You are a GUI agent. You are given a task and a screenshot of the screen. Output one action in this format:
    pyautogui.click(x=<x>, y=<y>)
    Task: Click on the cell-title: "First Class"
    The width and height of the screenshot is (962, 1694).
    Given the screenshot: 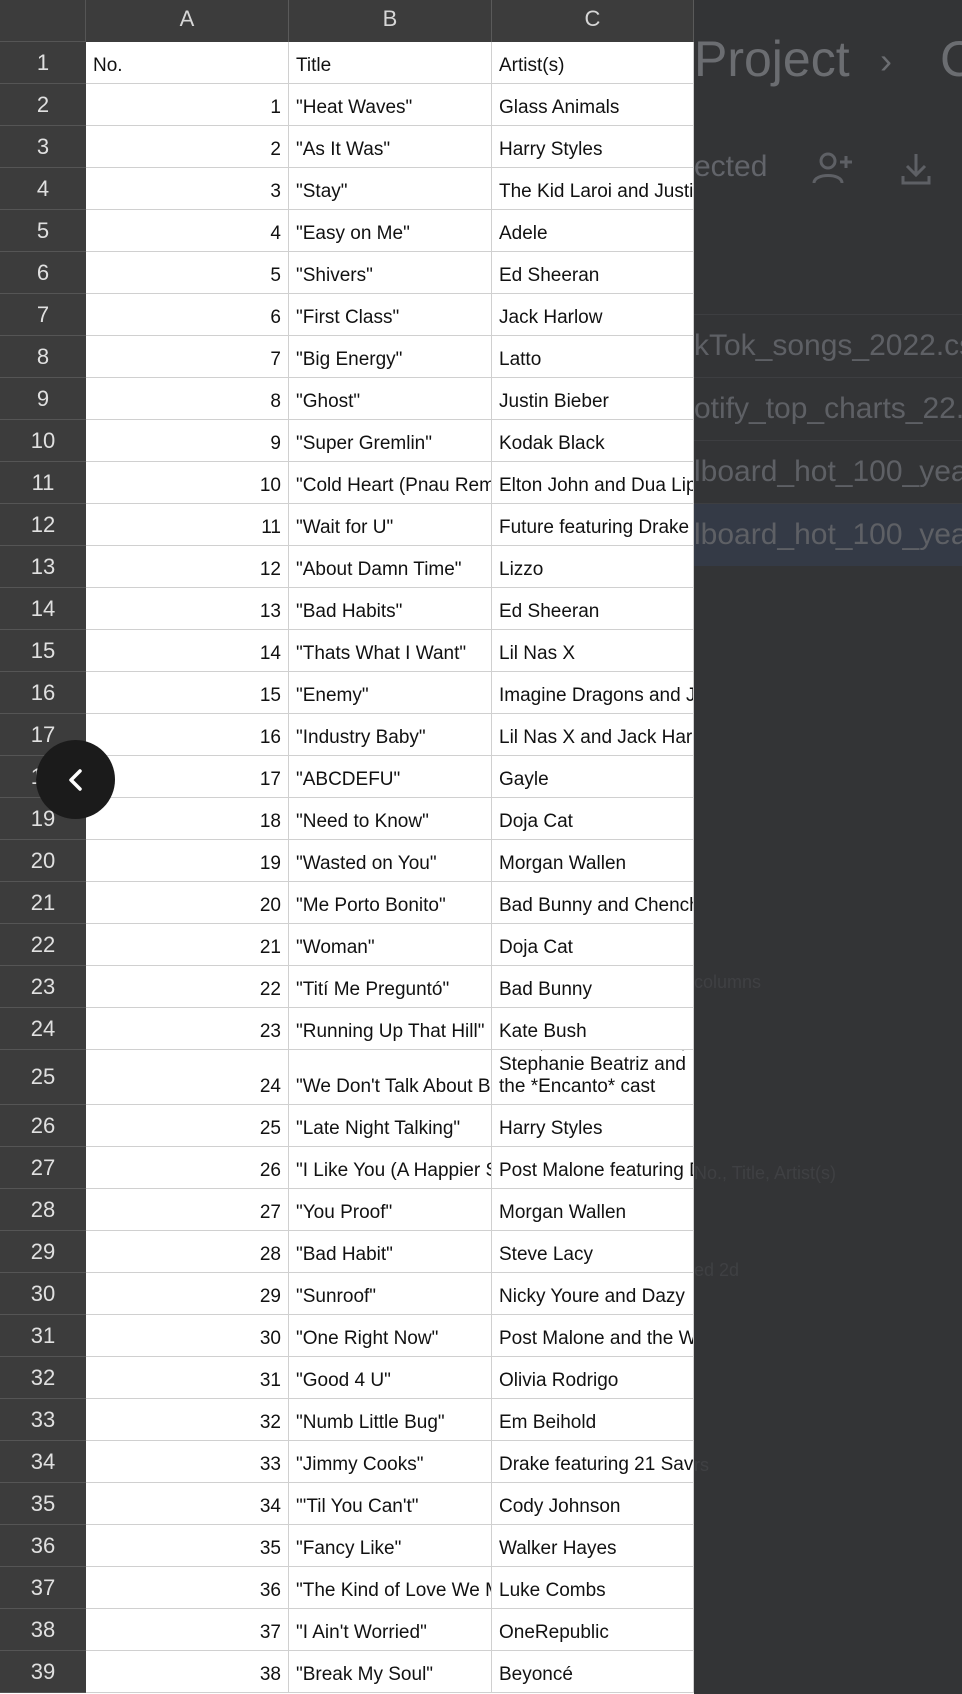 What is the action you would take?
    pyautogui.click(x=390, y=314)
    